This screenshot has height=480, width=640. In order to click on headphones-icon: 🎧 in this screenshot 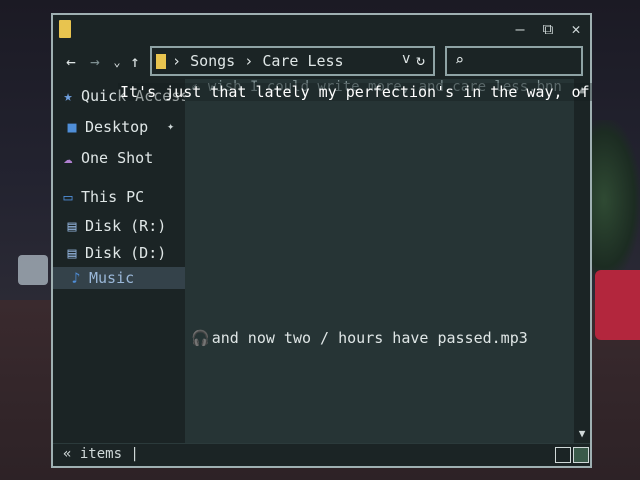, I will do `click(200, 338)`.